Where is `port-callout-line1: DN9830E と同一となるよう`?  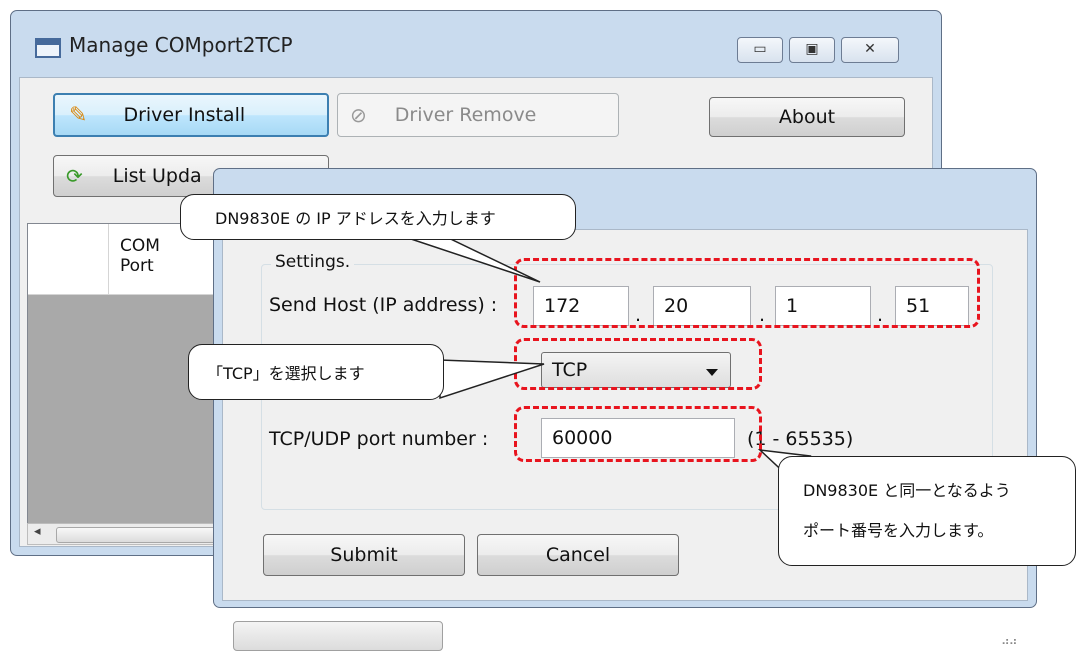 port-callout-line1: DN9830E と同一となるよう is located at coordinates (907, 490).